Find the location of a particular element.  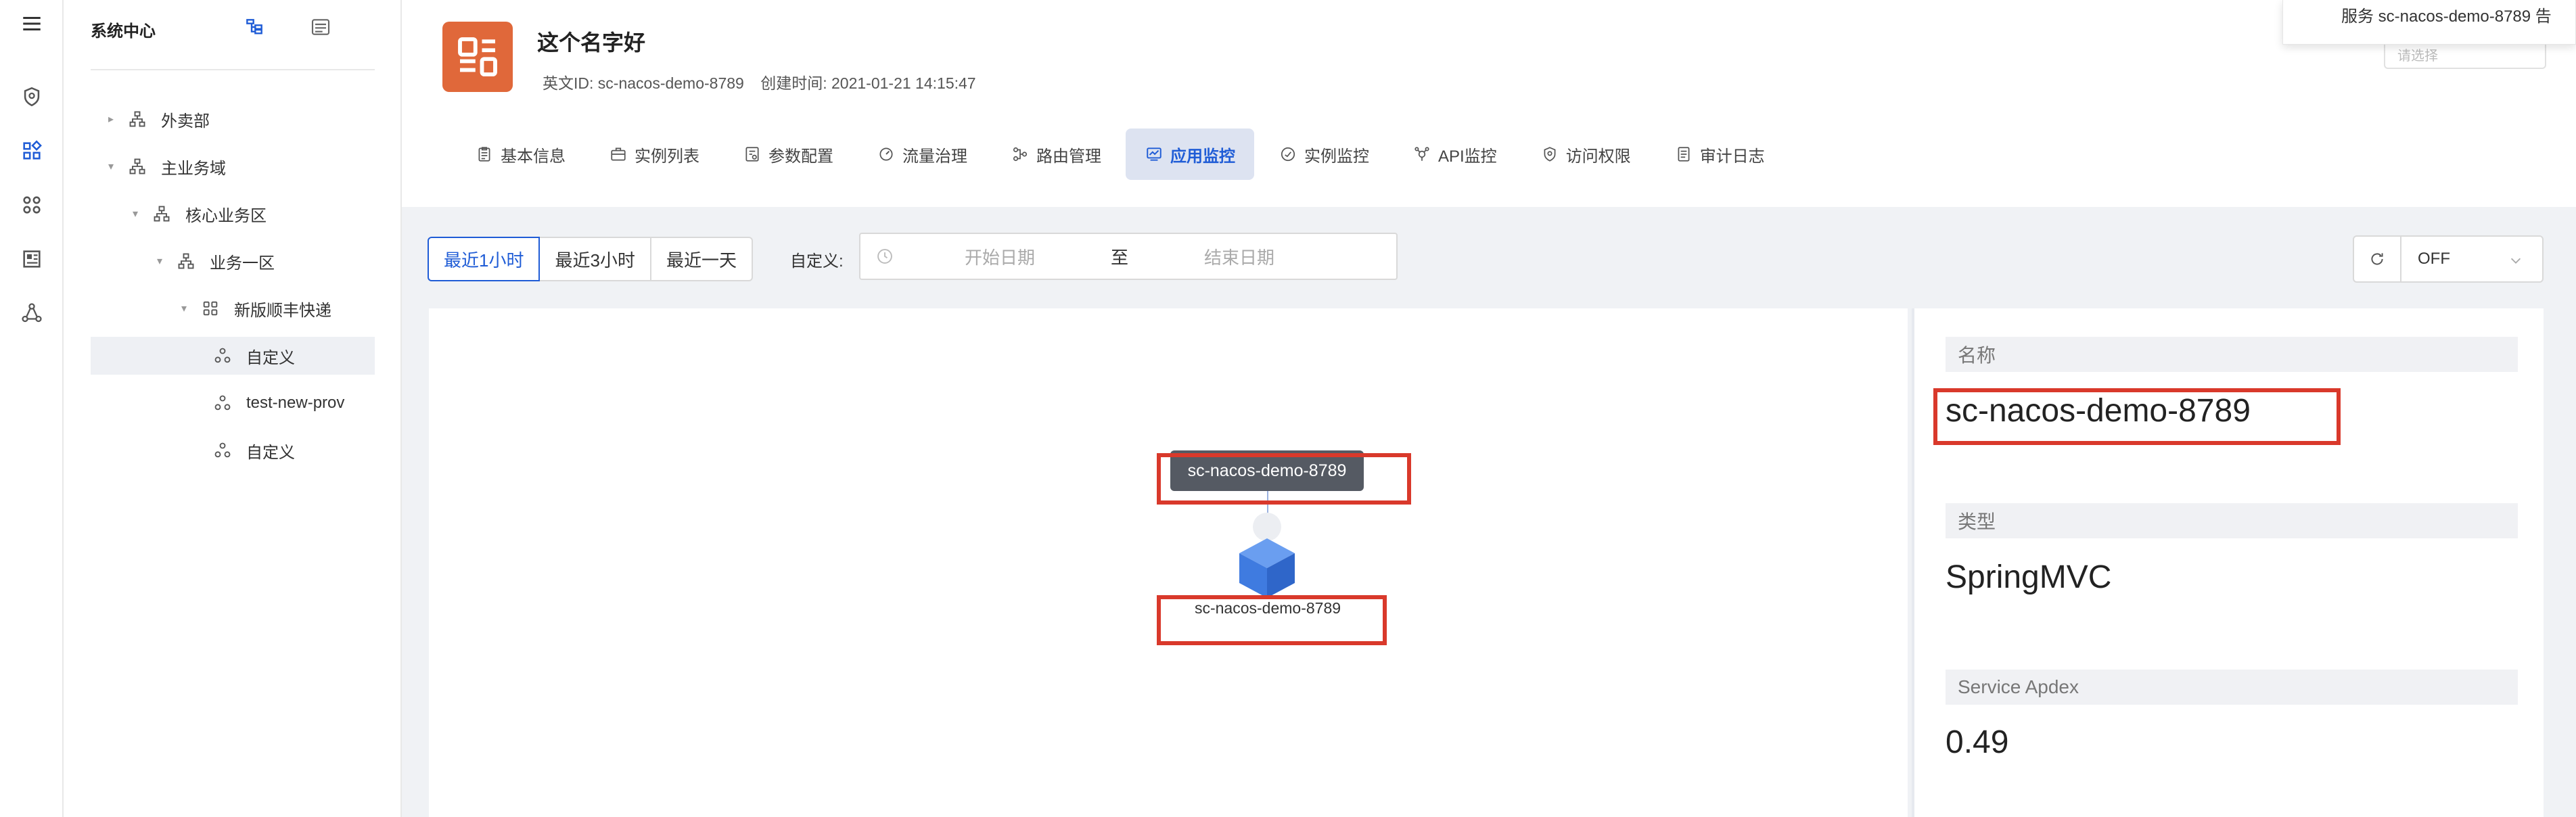

tree-item-label: 外卖部 is located at coordinates (185, 121).